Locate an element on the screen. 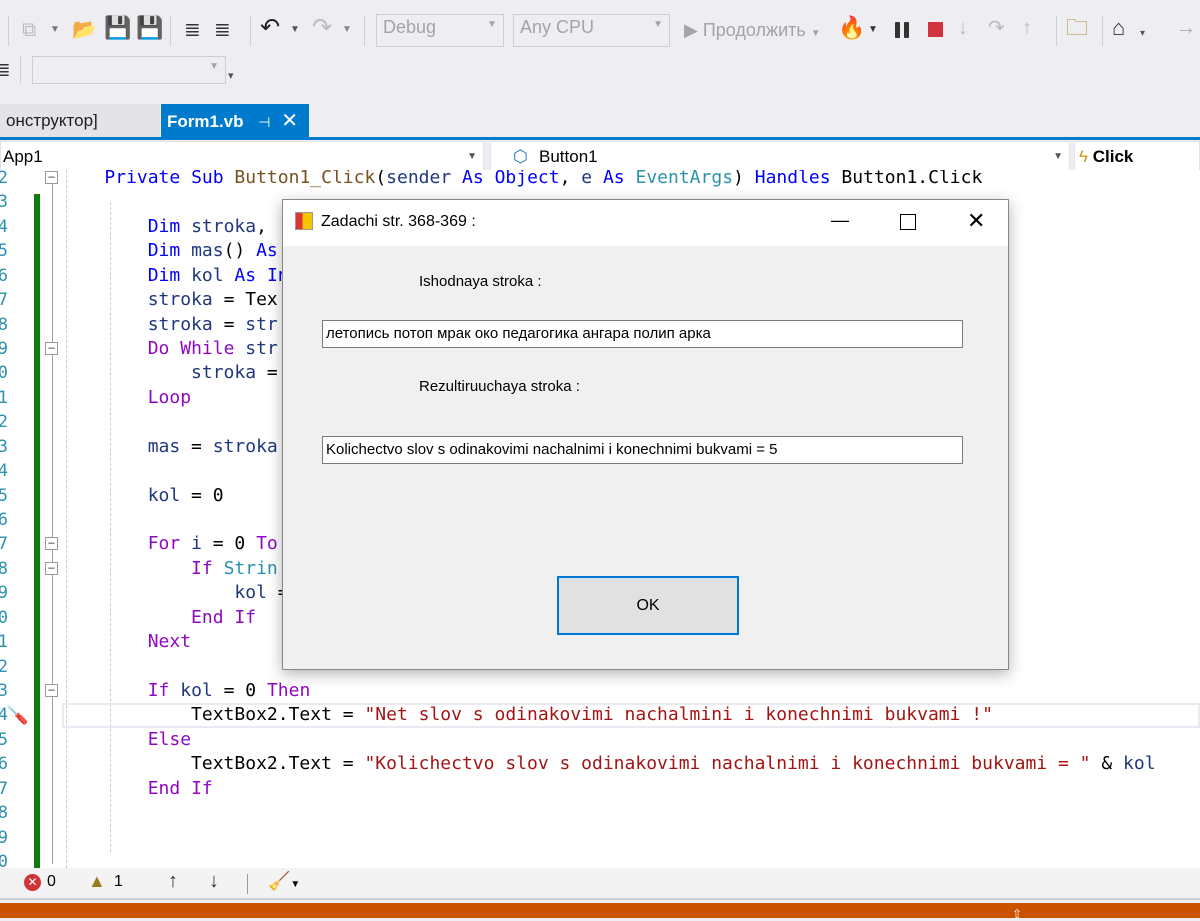 The width and height of the screenshot is (1200, 921). line-number: 0 is located at coordinates (4, 860).